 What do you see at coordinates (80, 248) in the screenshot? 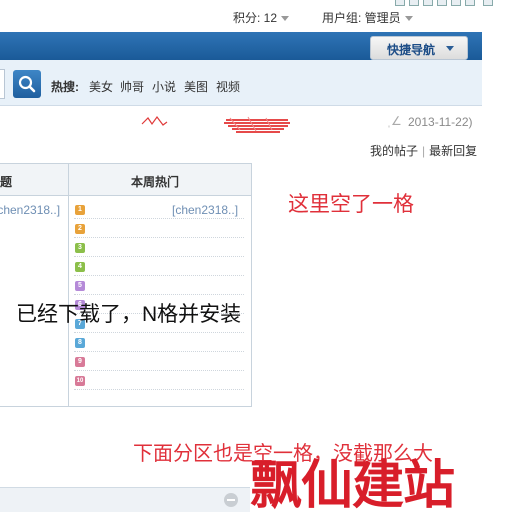
I see `rank-badge: 3` at bounding box center [80, 248].